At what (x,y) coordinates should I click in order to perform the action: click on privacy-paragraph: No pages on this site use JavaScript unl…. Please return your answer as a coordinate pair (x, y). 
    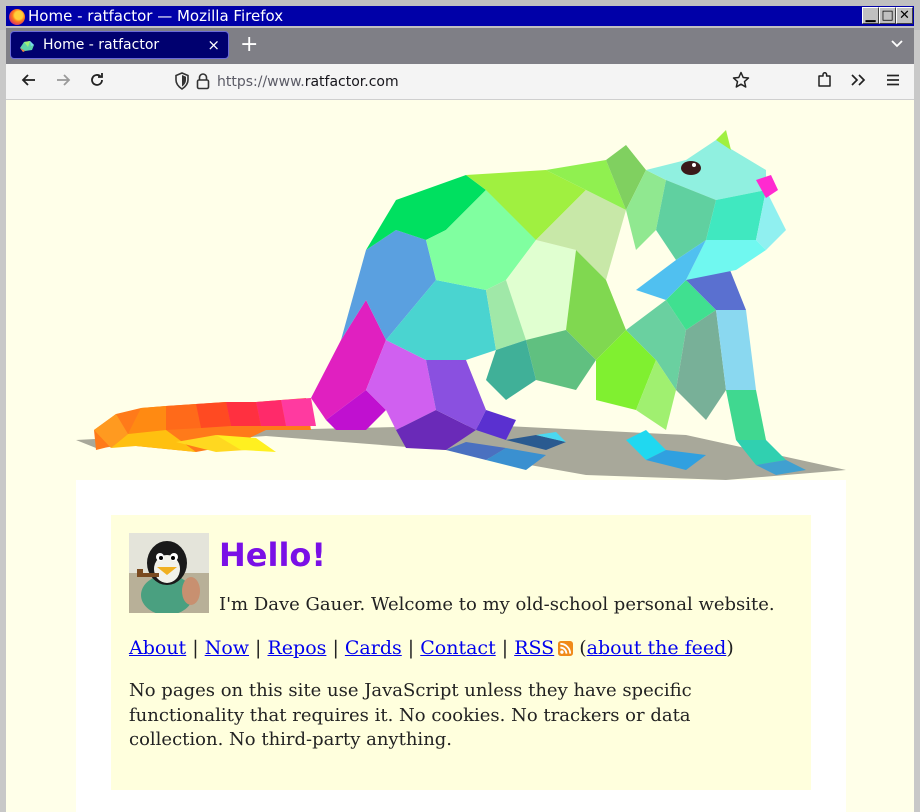
    Looking at the image, I should click on (410, 715).